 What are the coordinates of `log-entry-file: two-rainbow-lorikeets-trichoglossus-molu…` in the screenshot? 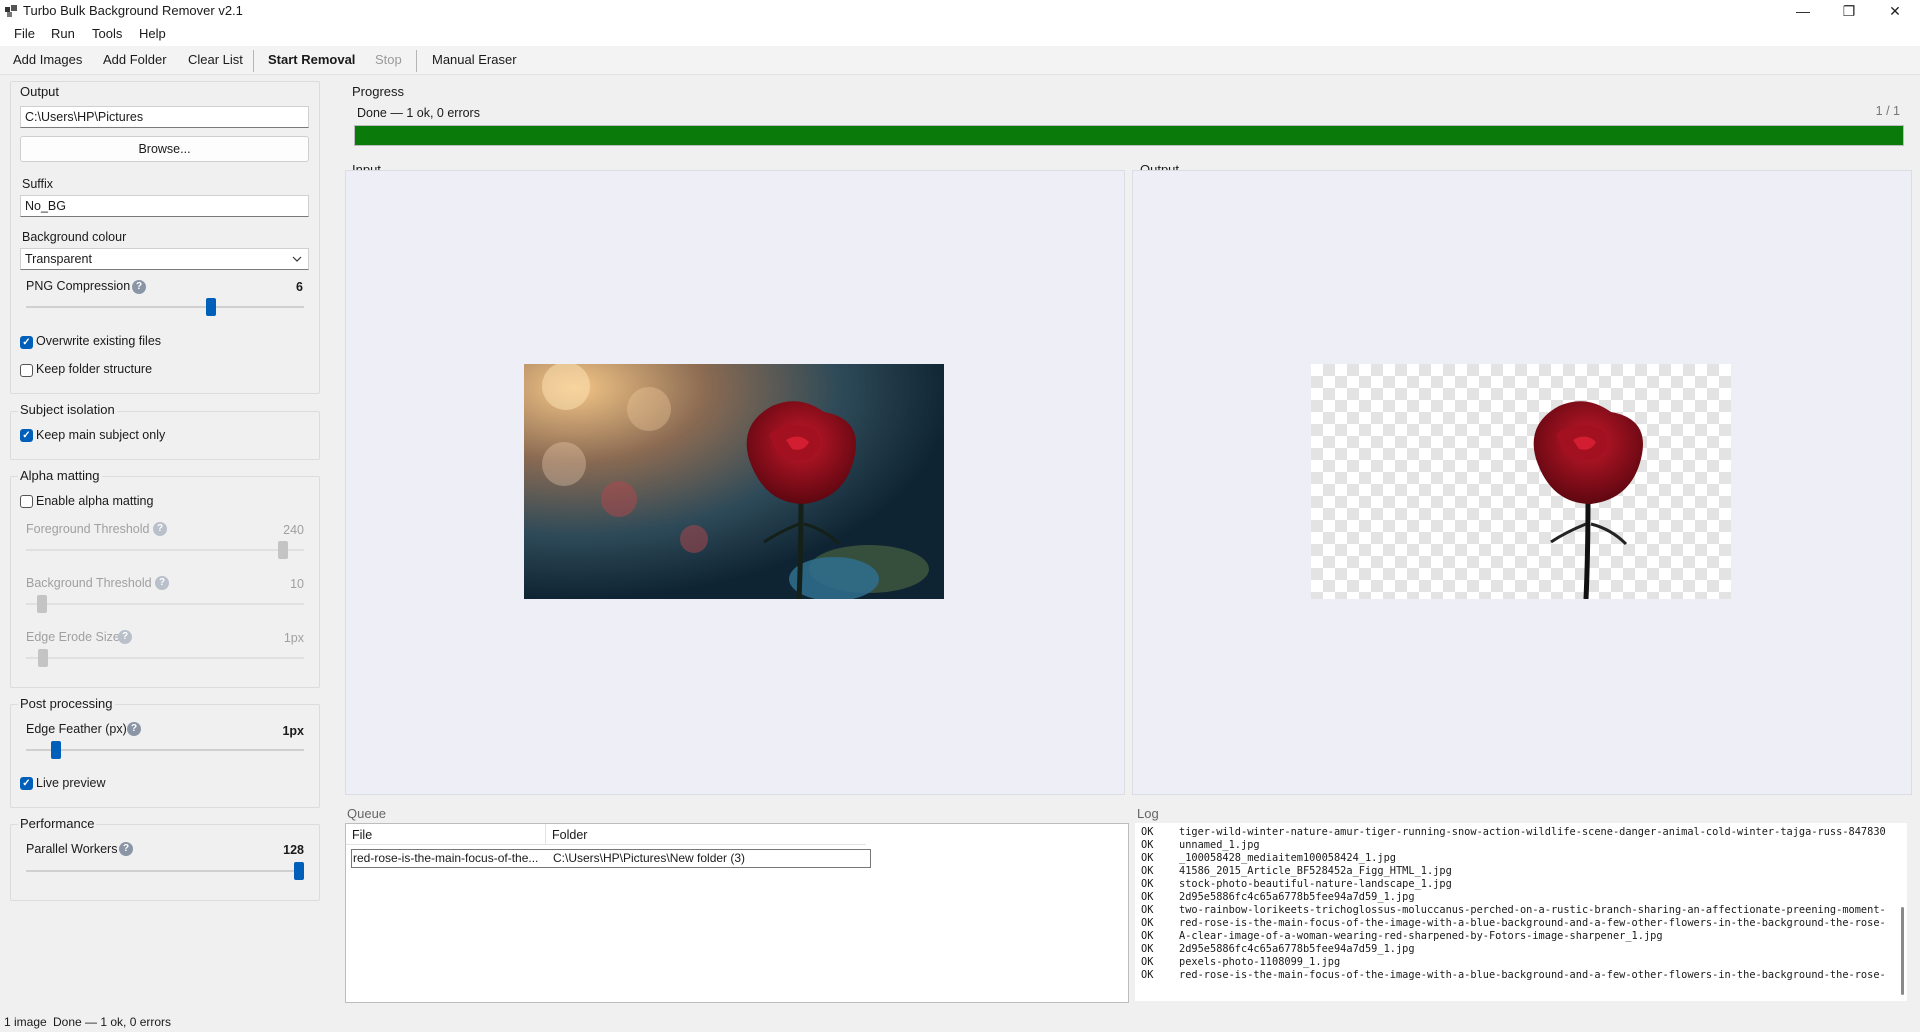 It's located at (1532, 910).